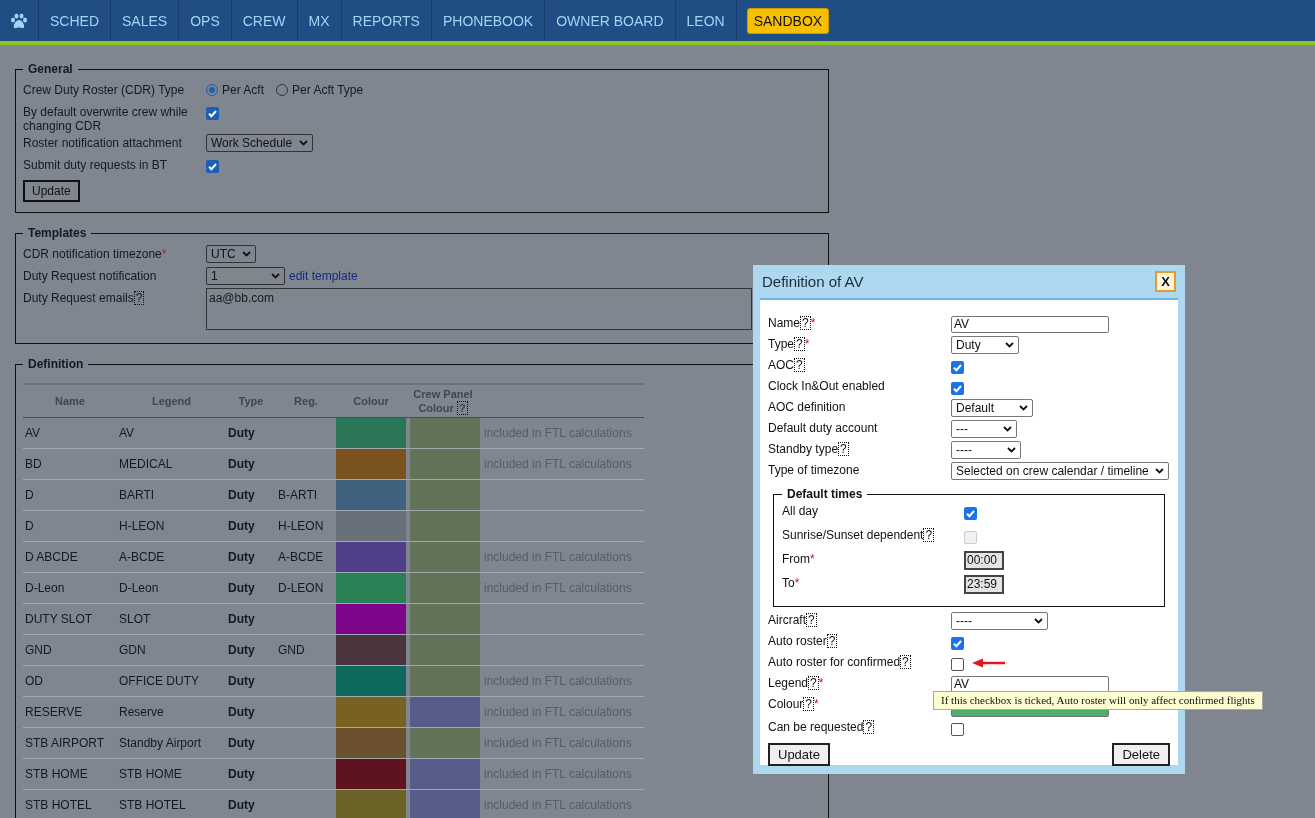 The width and height of the screenshot is (1315, 818). Describe the element at coordinates (96, 164) in the screenshot. I see `field-label: Submit duty requests in BT` at that location.